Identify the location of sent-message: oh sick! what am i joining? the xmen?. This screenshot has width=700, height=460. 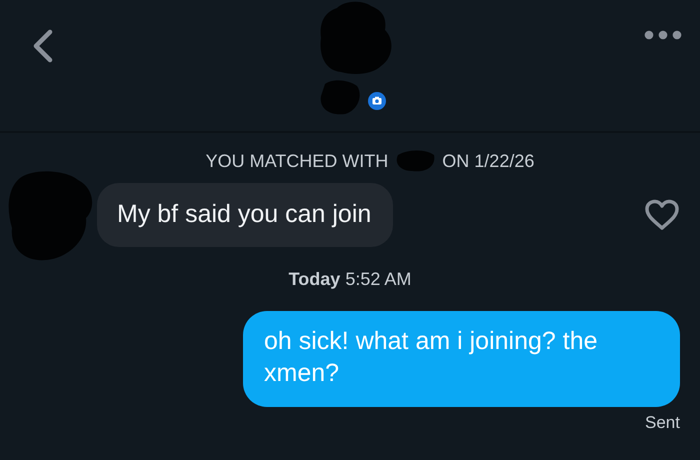
(461, 359).